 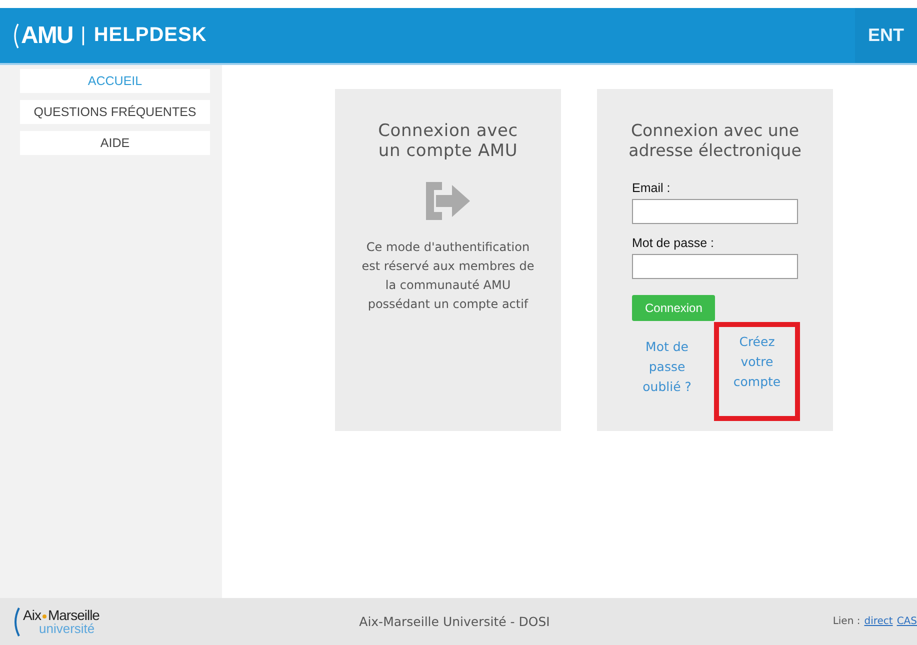 I want to click on amu-logo: AMU, so click(x=42, y=36).